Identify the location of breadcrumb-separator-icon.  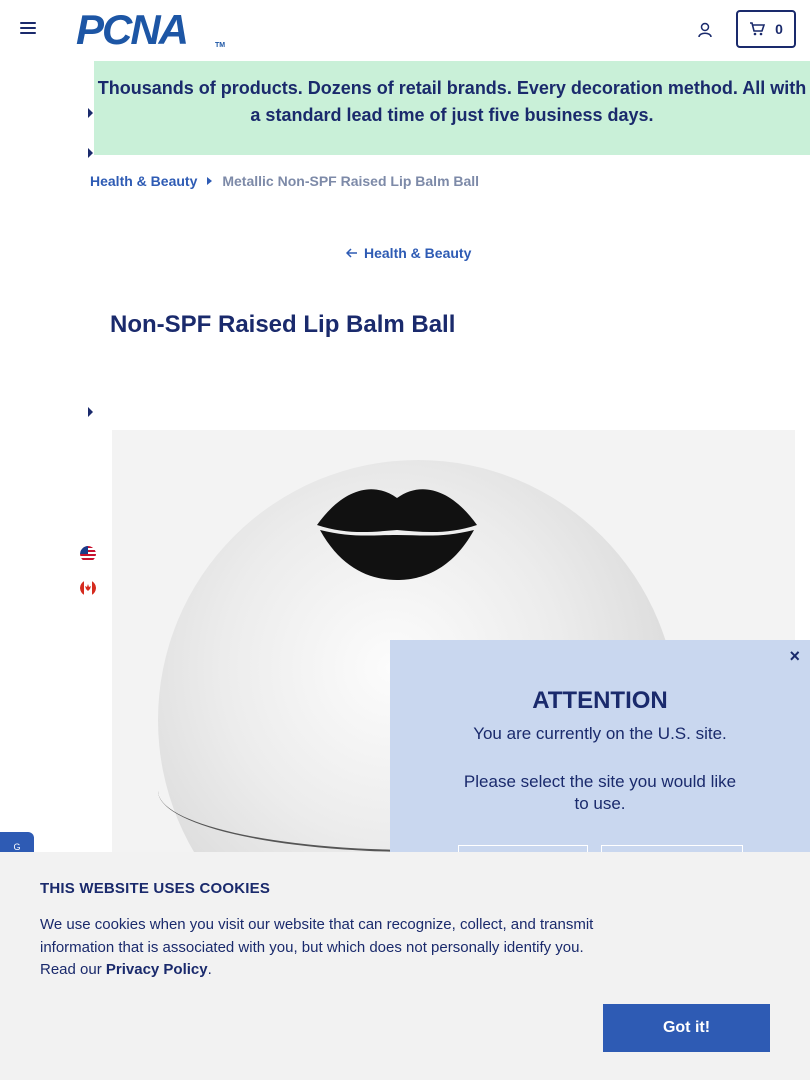
(210, 181).